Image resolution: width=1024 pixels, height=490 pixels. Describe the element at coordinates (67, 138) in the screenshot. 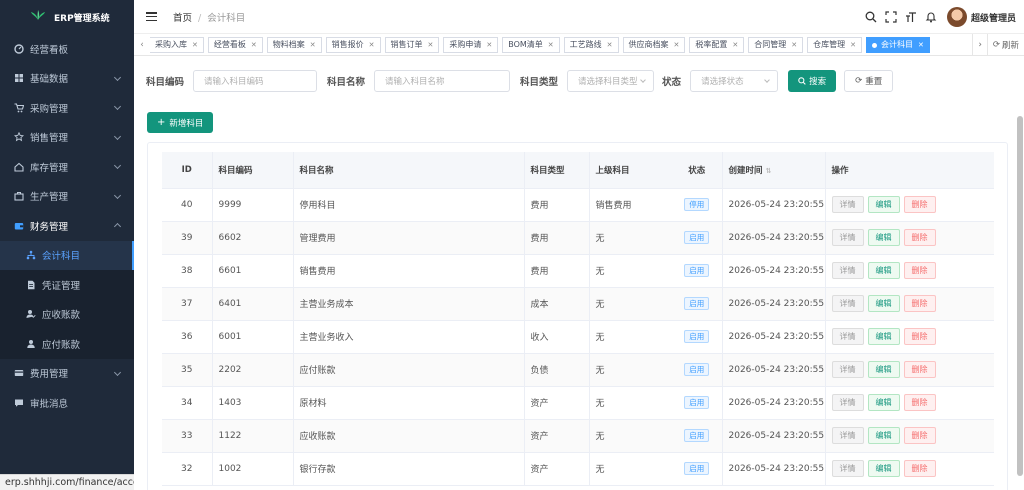

I see `sidebar-item-3: 销售管理` at that location.